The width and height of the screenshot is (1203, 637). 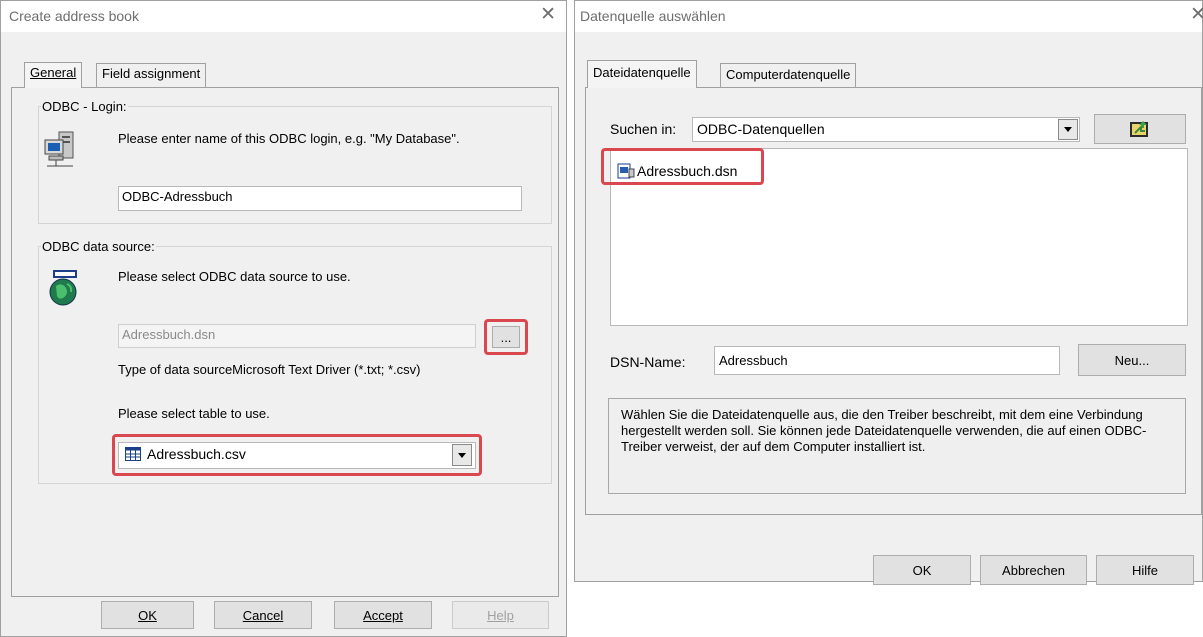 I want to click on search-location-select: ODBC-Datenquellen, so click(x=886, y=129).